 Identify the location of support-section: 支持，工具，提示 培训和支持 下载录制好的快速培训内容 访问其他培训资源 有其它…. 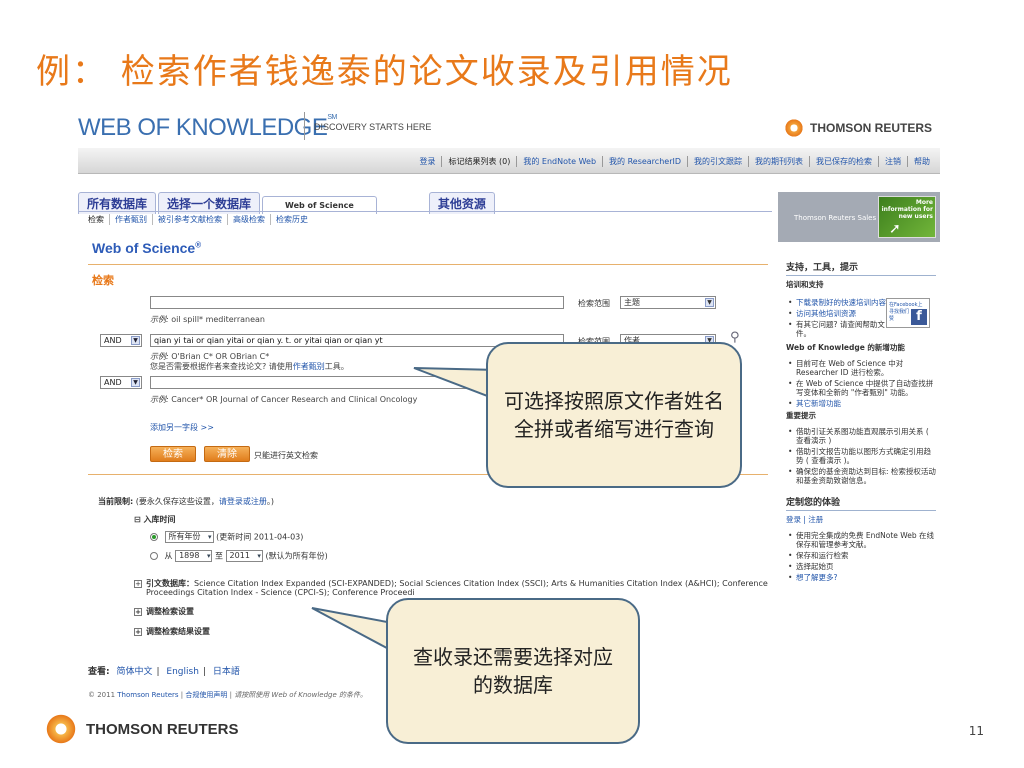
(861, 422).